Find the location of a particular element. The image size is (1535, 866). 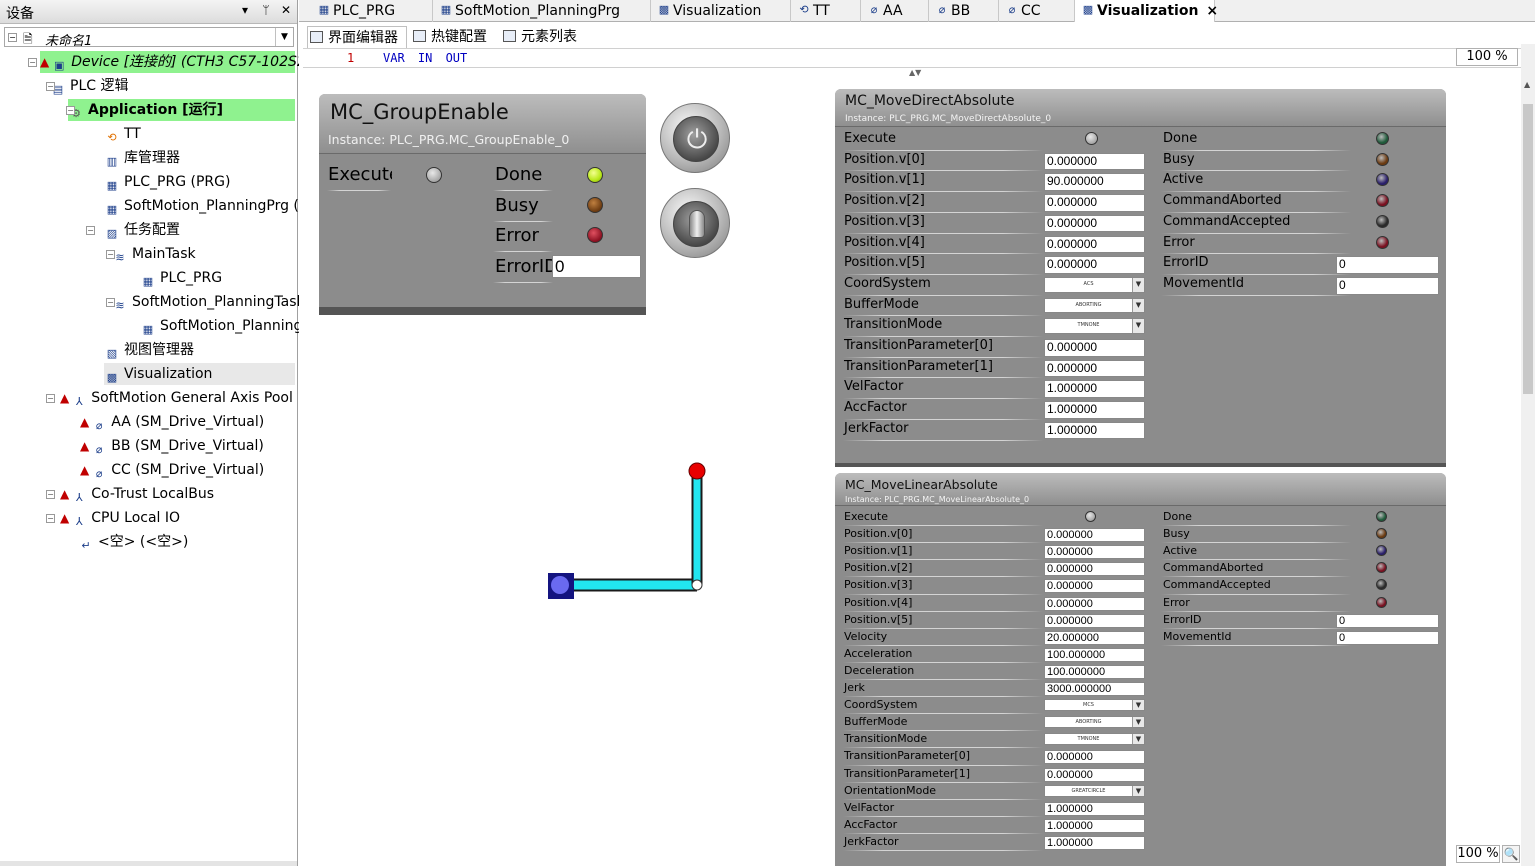

tree-item: ▨ 任务配置 is located at coordinates (142, 230).